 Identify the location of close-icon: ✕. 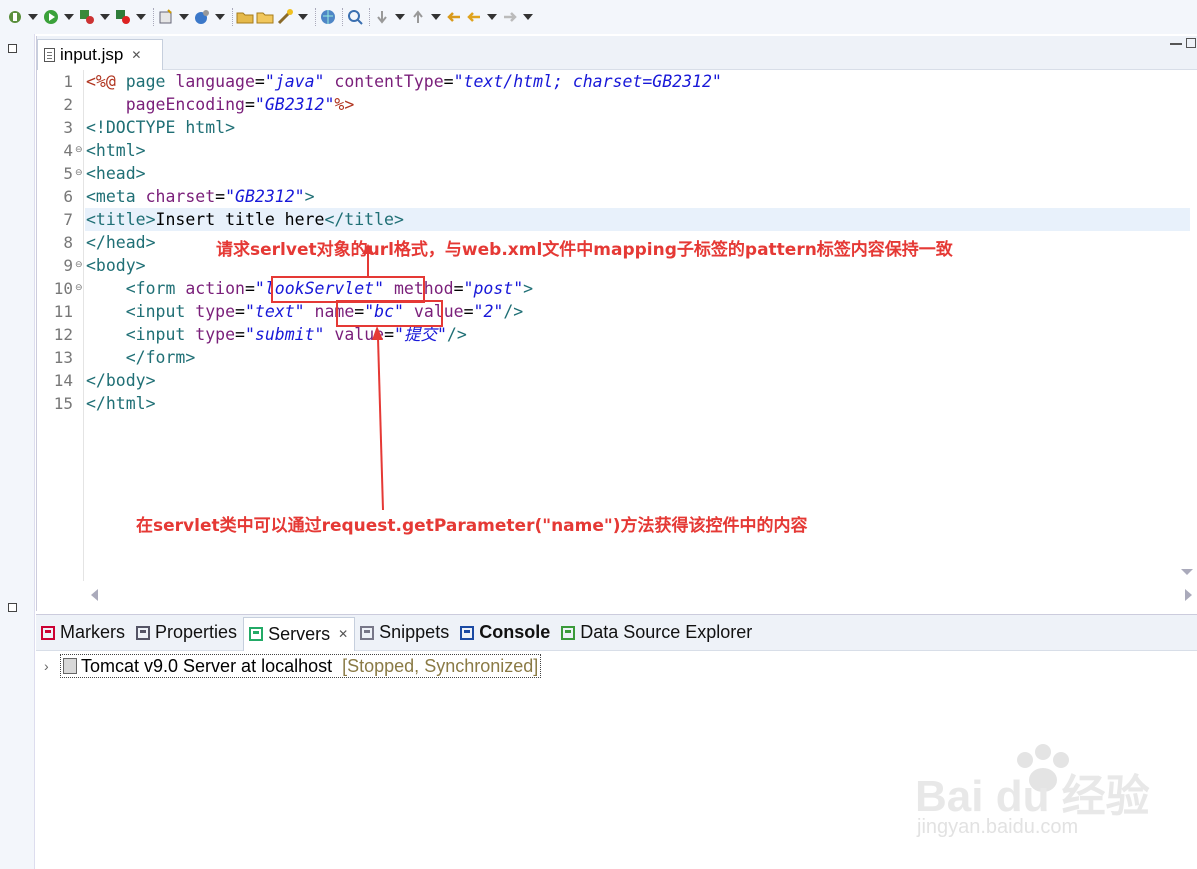
(343, 634).